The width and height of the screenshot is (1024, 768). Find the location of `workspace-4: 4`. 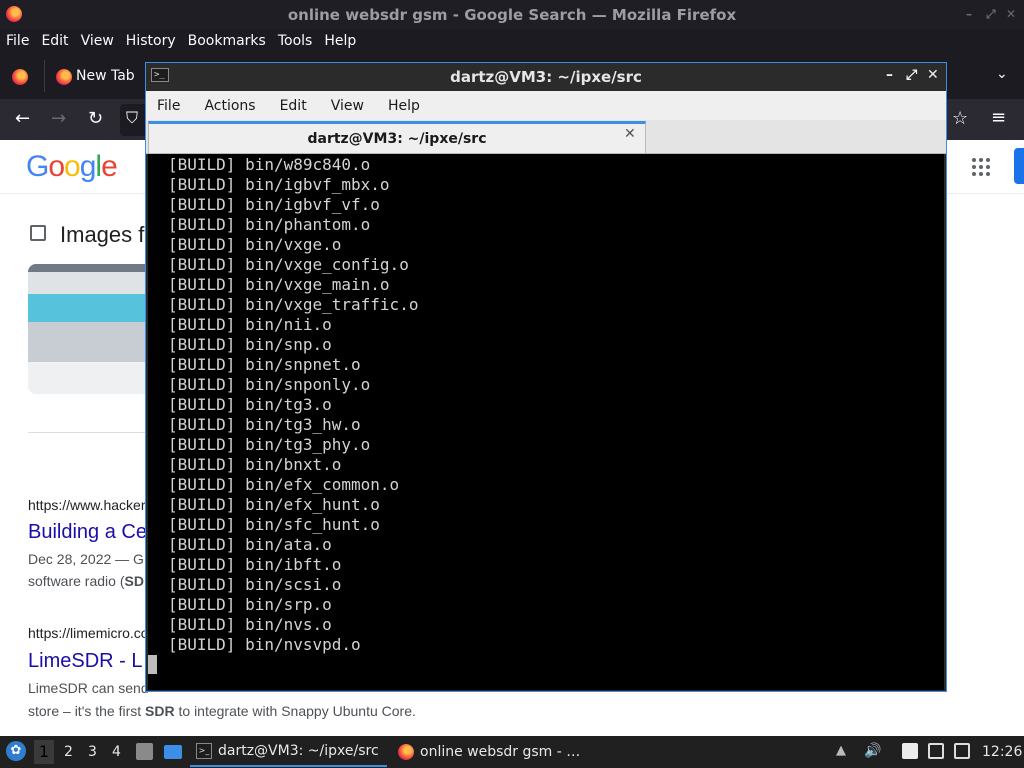

workspace-4: 4 is located at coordinates (116, 752).